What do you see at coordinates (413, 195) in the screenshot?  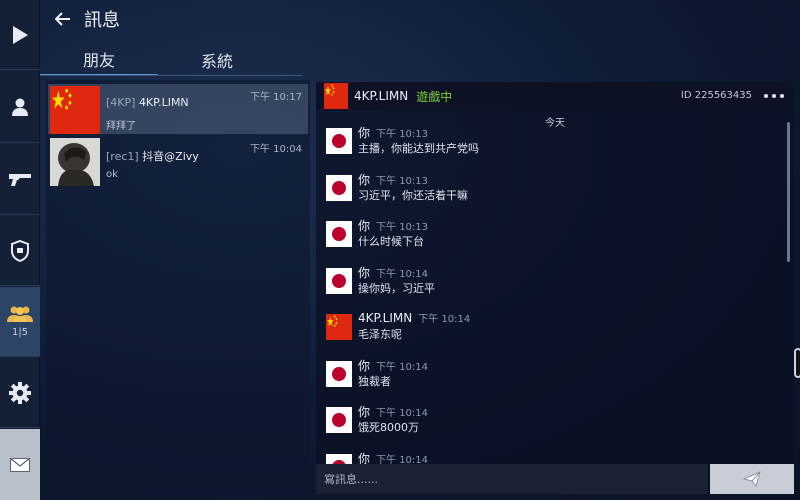 I see `message-text: 习近平，你还活着干嘛` at bounding box center [413, 195].